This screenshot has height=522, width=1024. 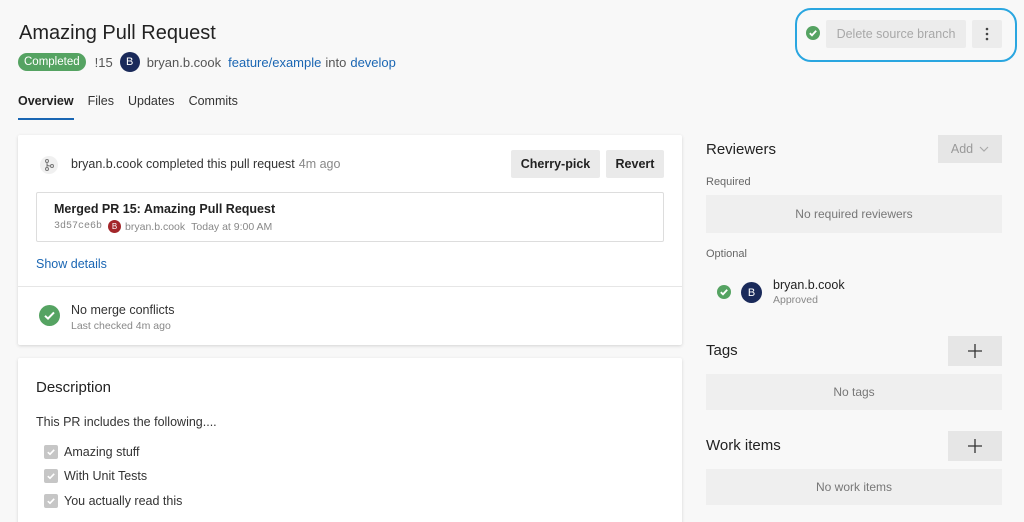 I want to click on optional-label: Optional, so click(x=726, y=254).